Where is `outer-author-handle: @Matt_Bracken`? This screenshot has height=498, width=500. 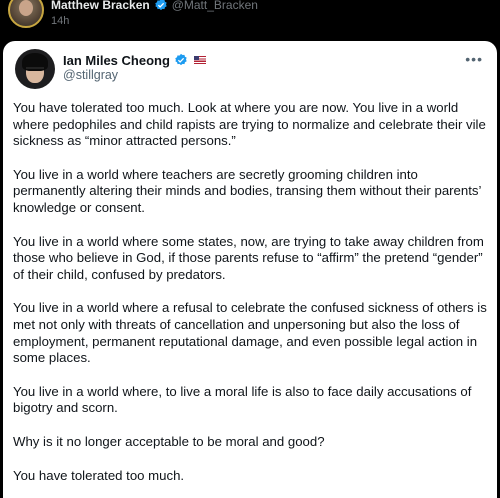 outer-author-handle: @Matt_Bracken is located at coordinates (215, 6).